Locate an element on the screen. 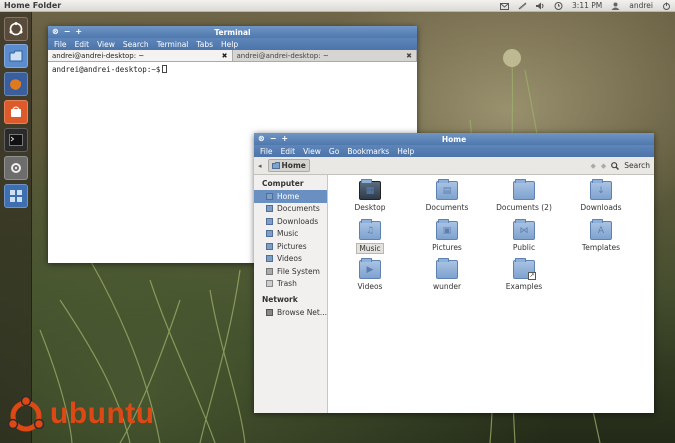 The height and width of the screenshot is (443, 675). file-item-videos: ▶ Videos is located at coordinates (370, 274).